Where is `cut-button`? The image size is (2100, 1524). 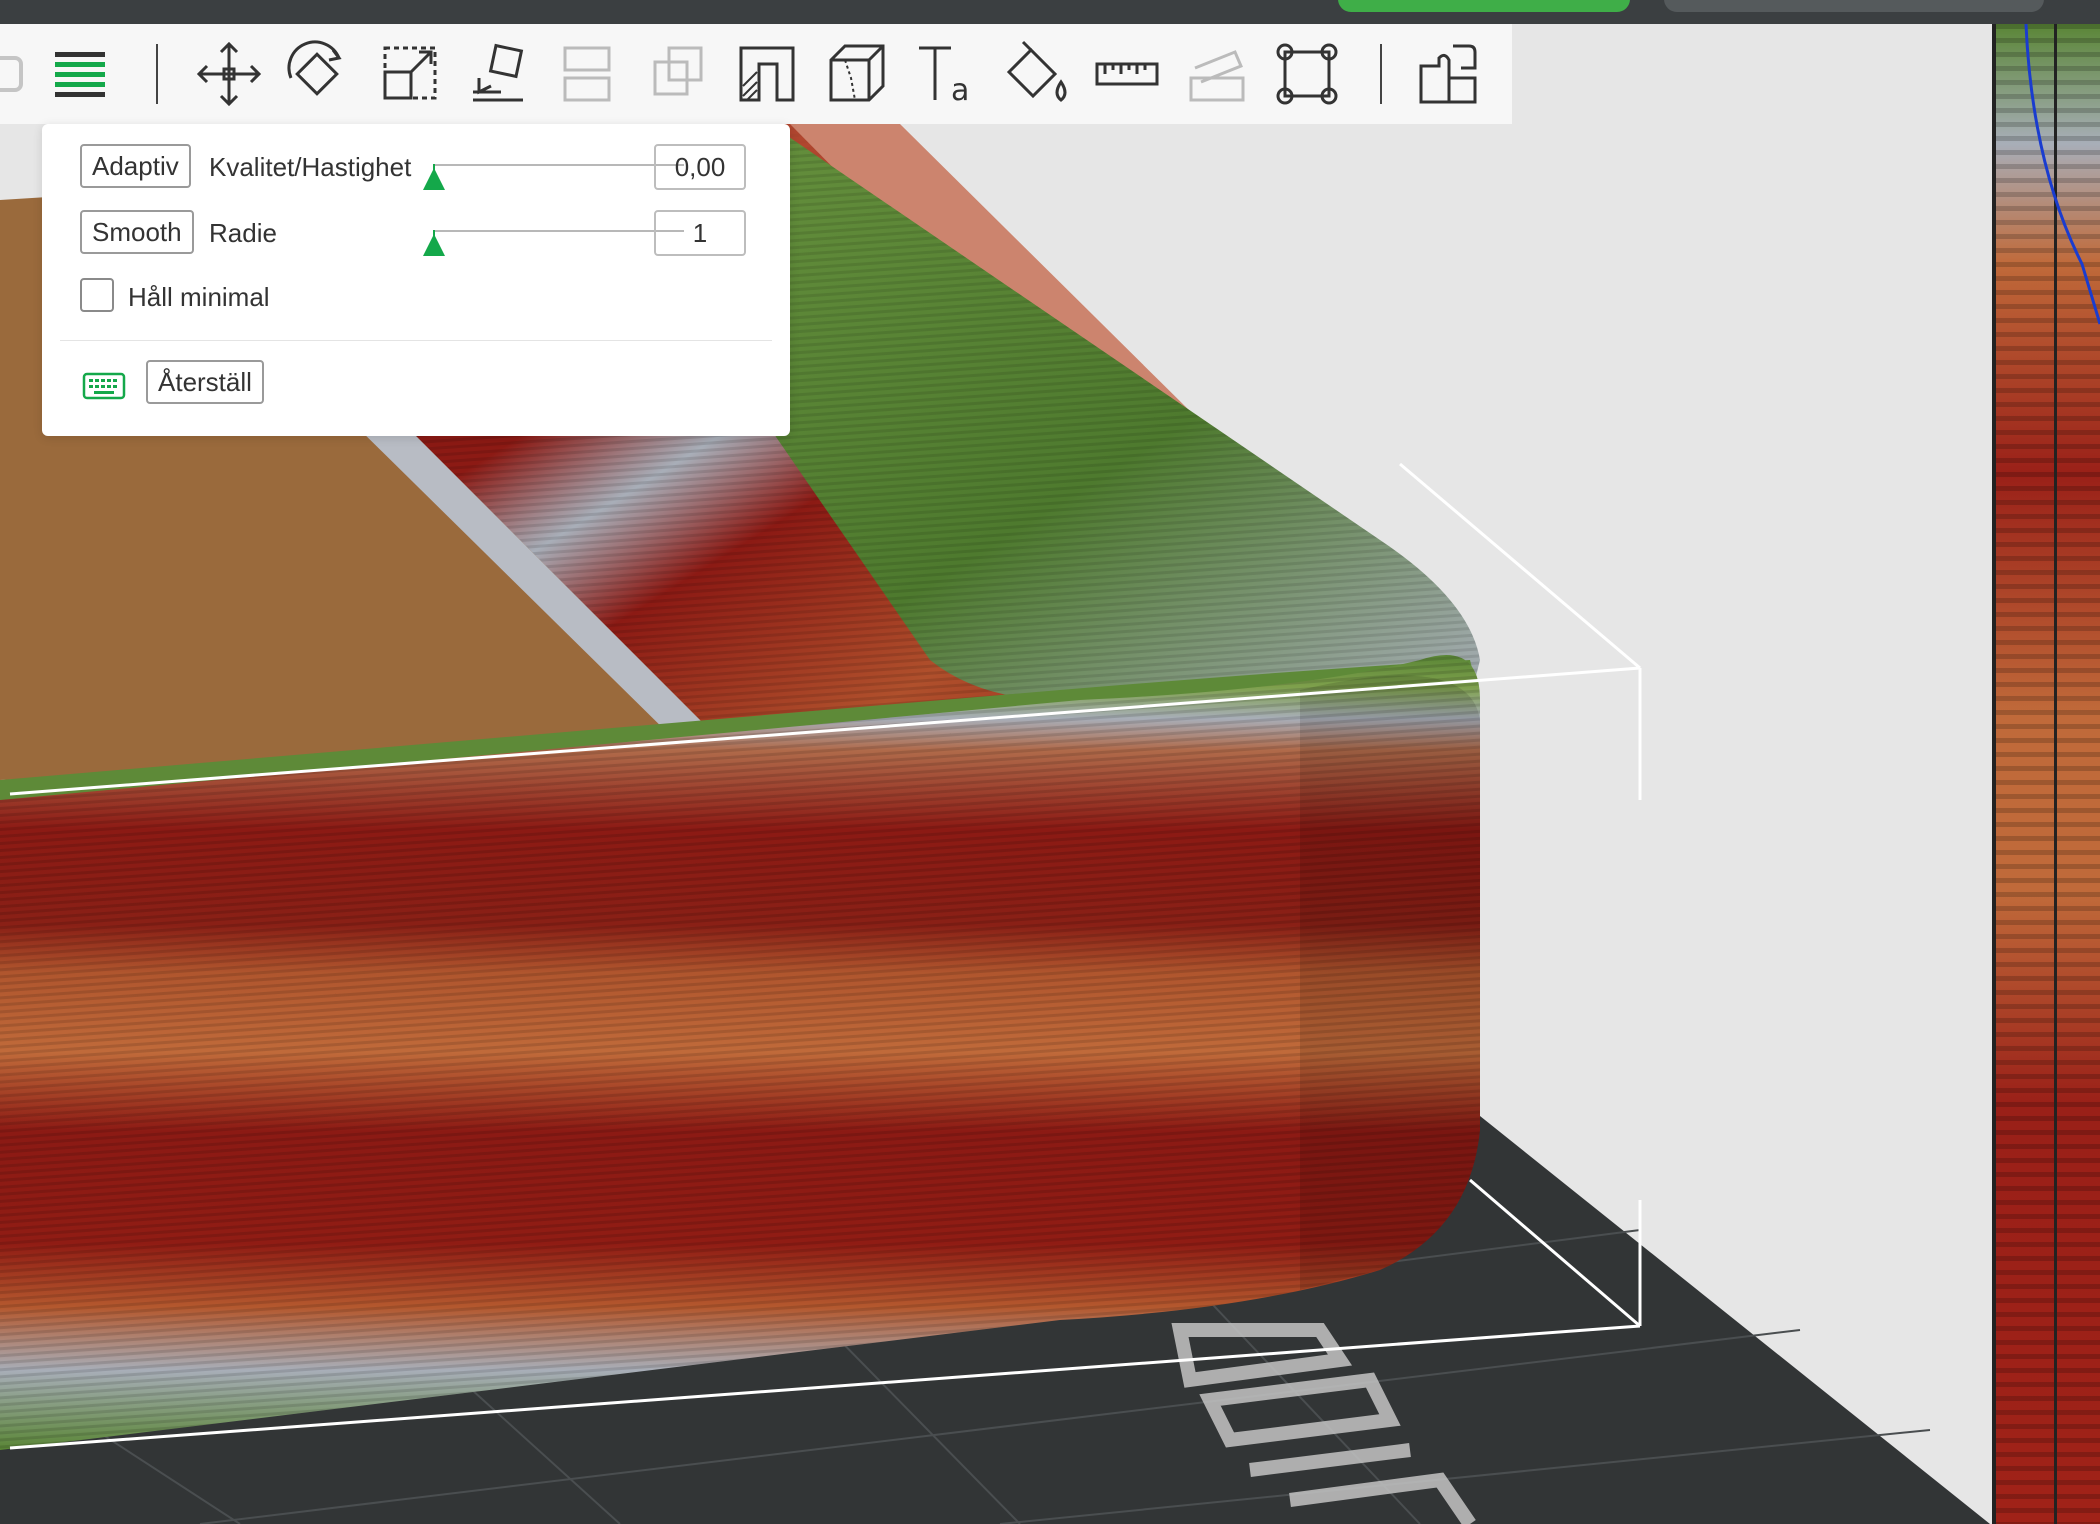 cut-button is located at coordinates (1217, 74).